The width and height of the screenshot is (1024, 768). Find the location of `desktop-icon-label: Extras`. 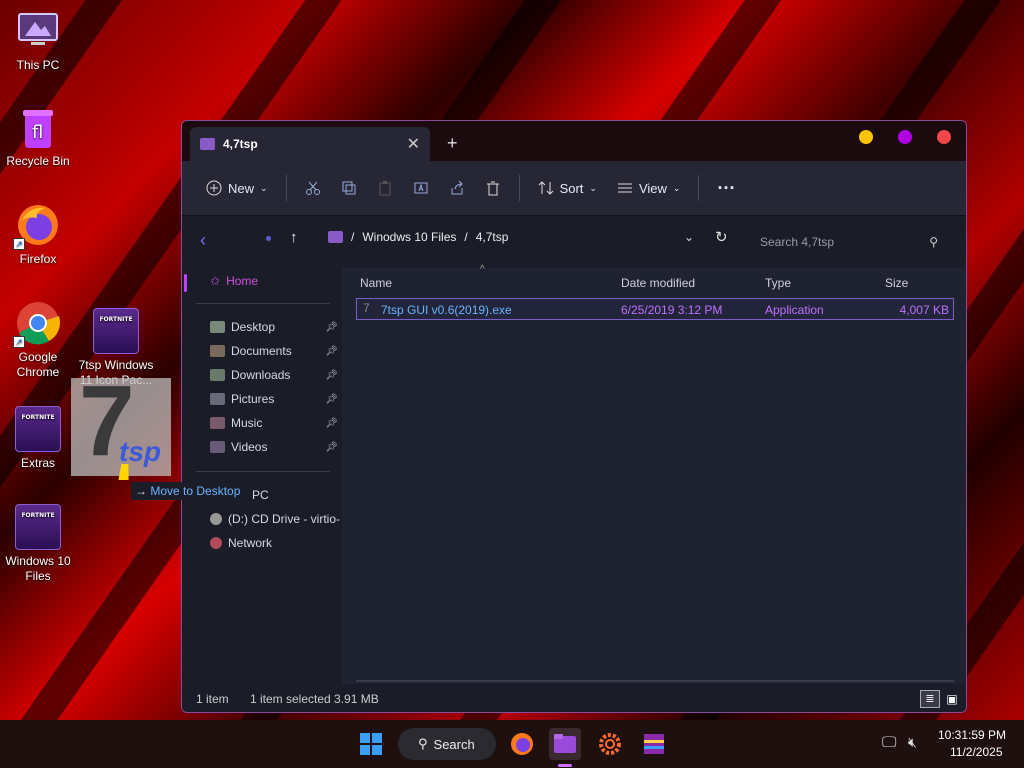

desktop-icon-label: Extras is located at coordinates (37, 463).